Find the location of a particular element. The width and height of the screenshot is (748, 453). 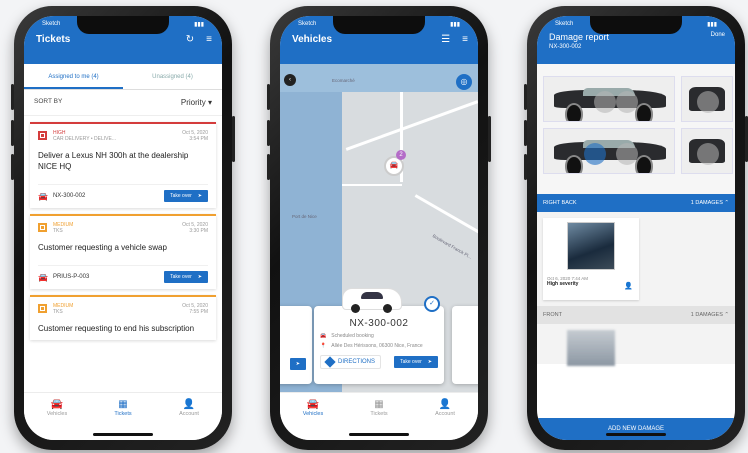

page-subtitle: NX-300-002 is located at coordinates (565, 47).